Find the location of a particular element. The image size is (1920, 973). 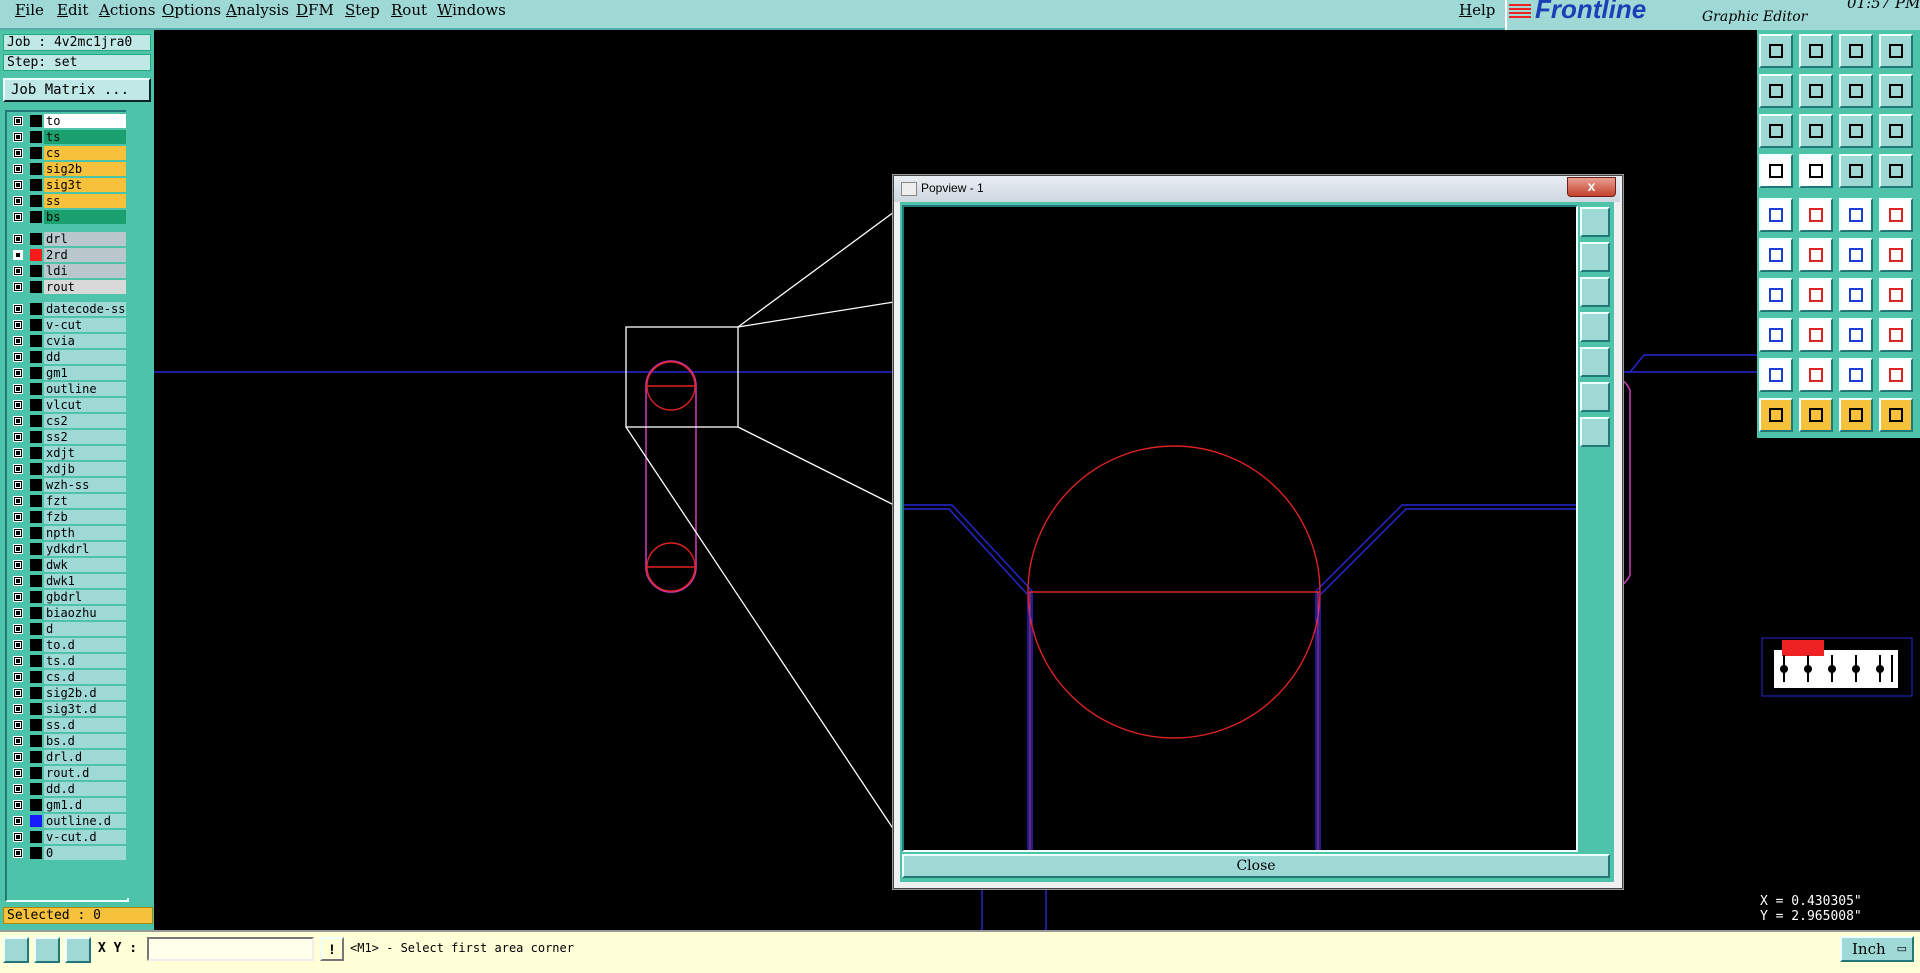

measure-settings-button is located at coordinates (1776, 171).